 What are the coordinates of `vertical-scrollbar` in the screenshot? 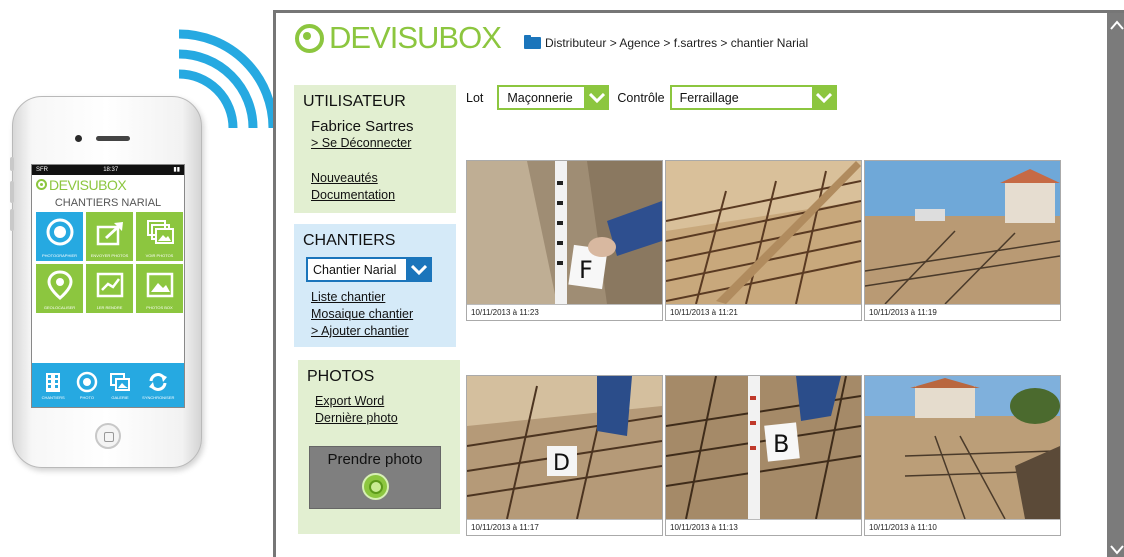 It's located at (1115, 285).